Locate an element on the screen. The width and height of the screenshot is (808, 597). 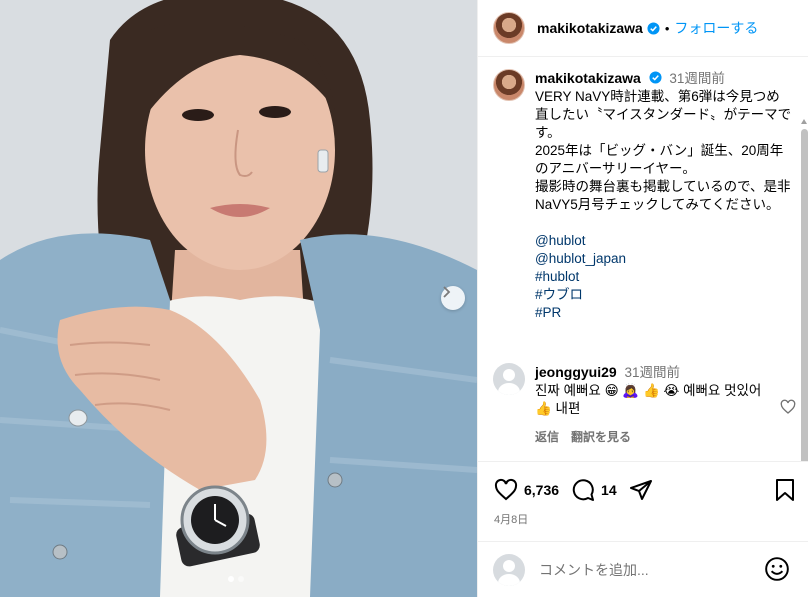
like-heart-icon is located at coordinates (506, 490).